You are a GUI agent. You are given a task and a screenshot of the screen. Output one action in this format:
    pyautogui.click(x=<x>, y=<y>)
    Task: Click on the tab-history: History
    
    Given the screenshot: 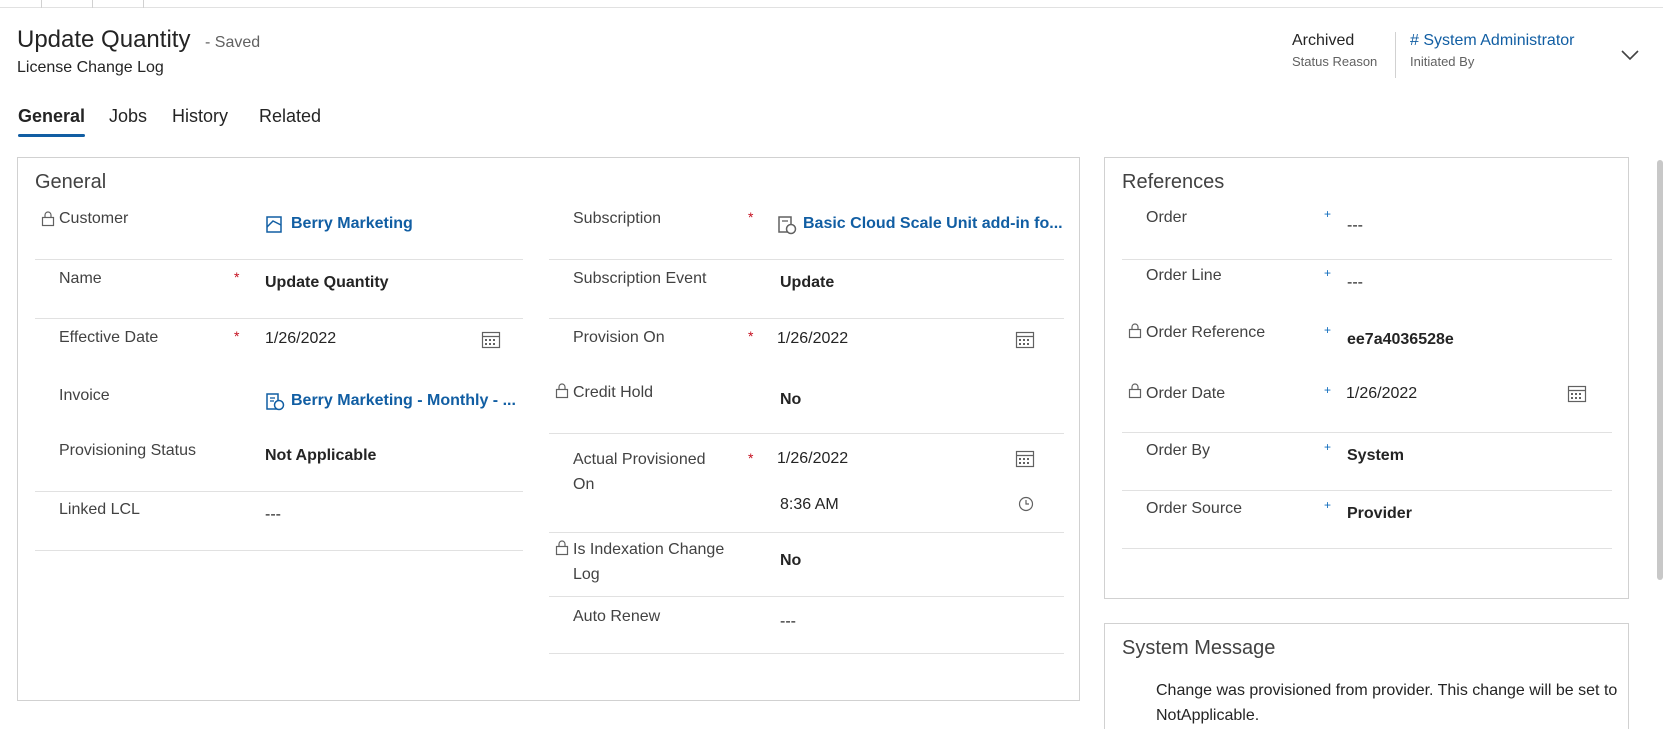 What is the action you would take?
    pyautogui.click(x=200, y=116)
    